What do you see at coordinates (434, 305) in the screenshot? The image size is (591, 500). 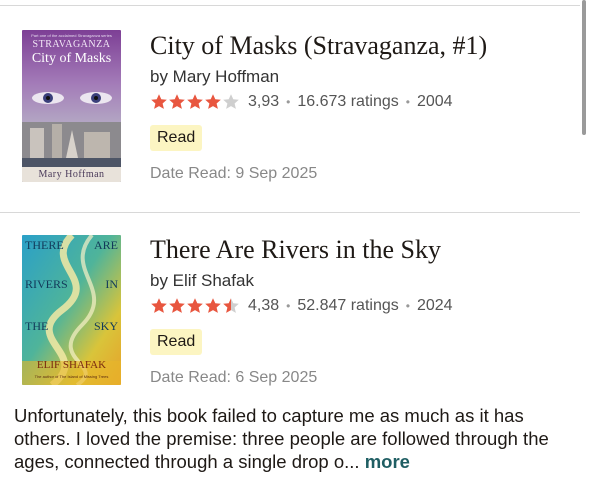 I see `publication-year: 2024` at bounding box center [434, 305].